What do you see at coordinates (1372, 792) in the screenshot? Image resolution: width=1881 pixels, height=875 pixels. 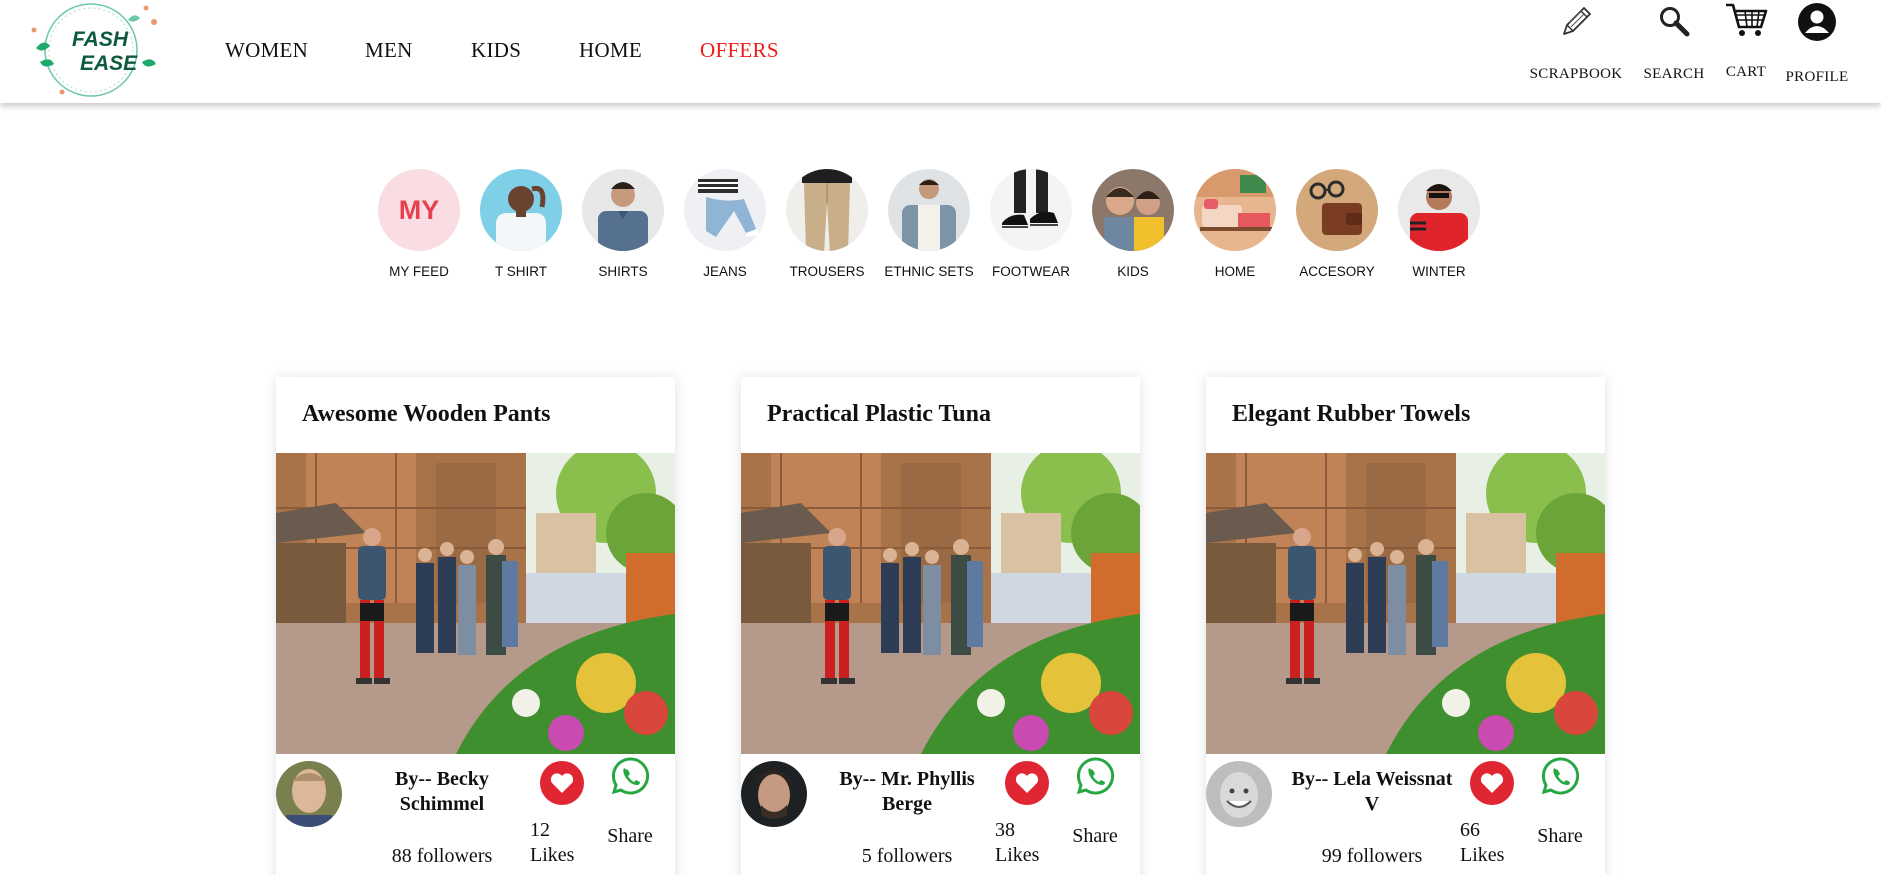 I see `author-name: By-- Lela Weissnat V` at bounding box center [1372, 792].